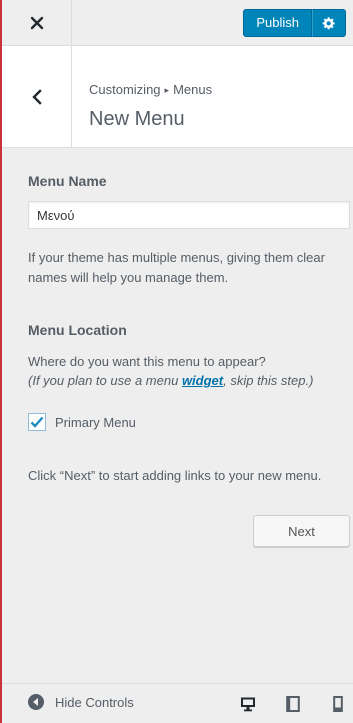  I want to click on close-button, so click(37, 22).